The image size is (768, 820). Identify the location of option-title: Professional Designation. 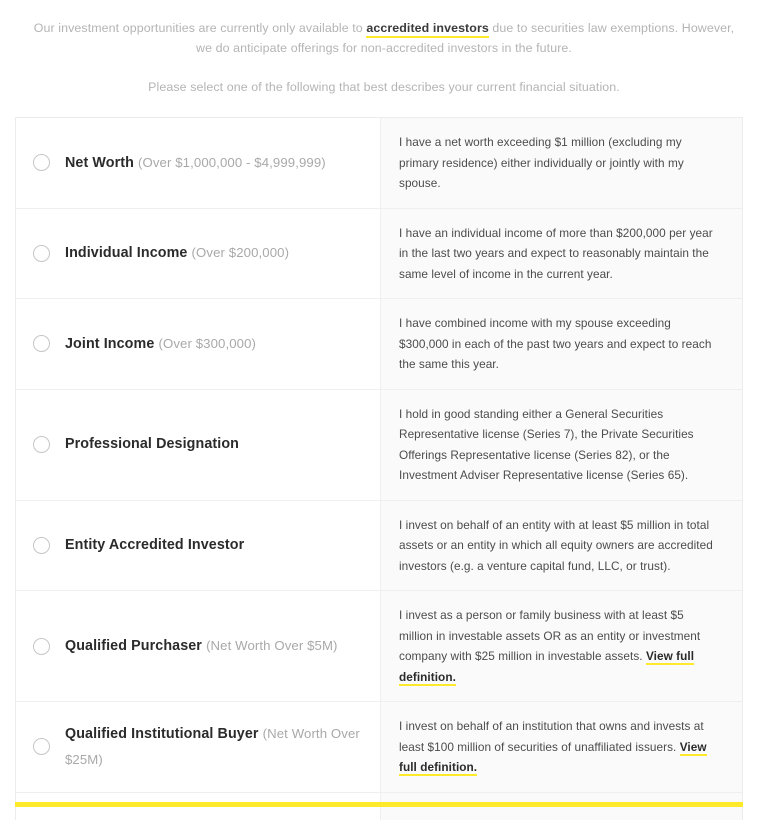
(152, 444).